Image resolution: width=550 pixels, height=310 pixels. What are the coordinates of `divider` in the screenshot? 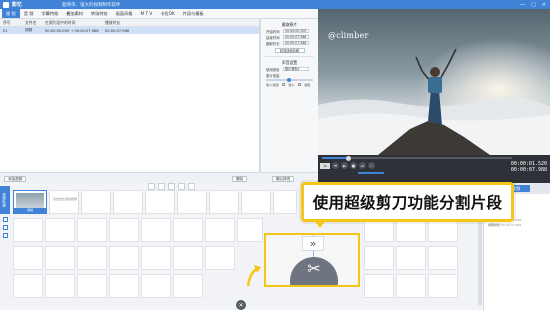 It's located at (289, 56).